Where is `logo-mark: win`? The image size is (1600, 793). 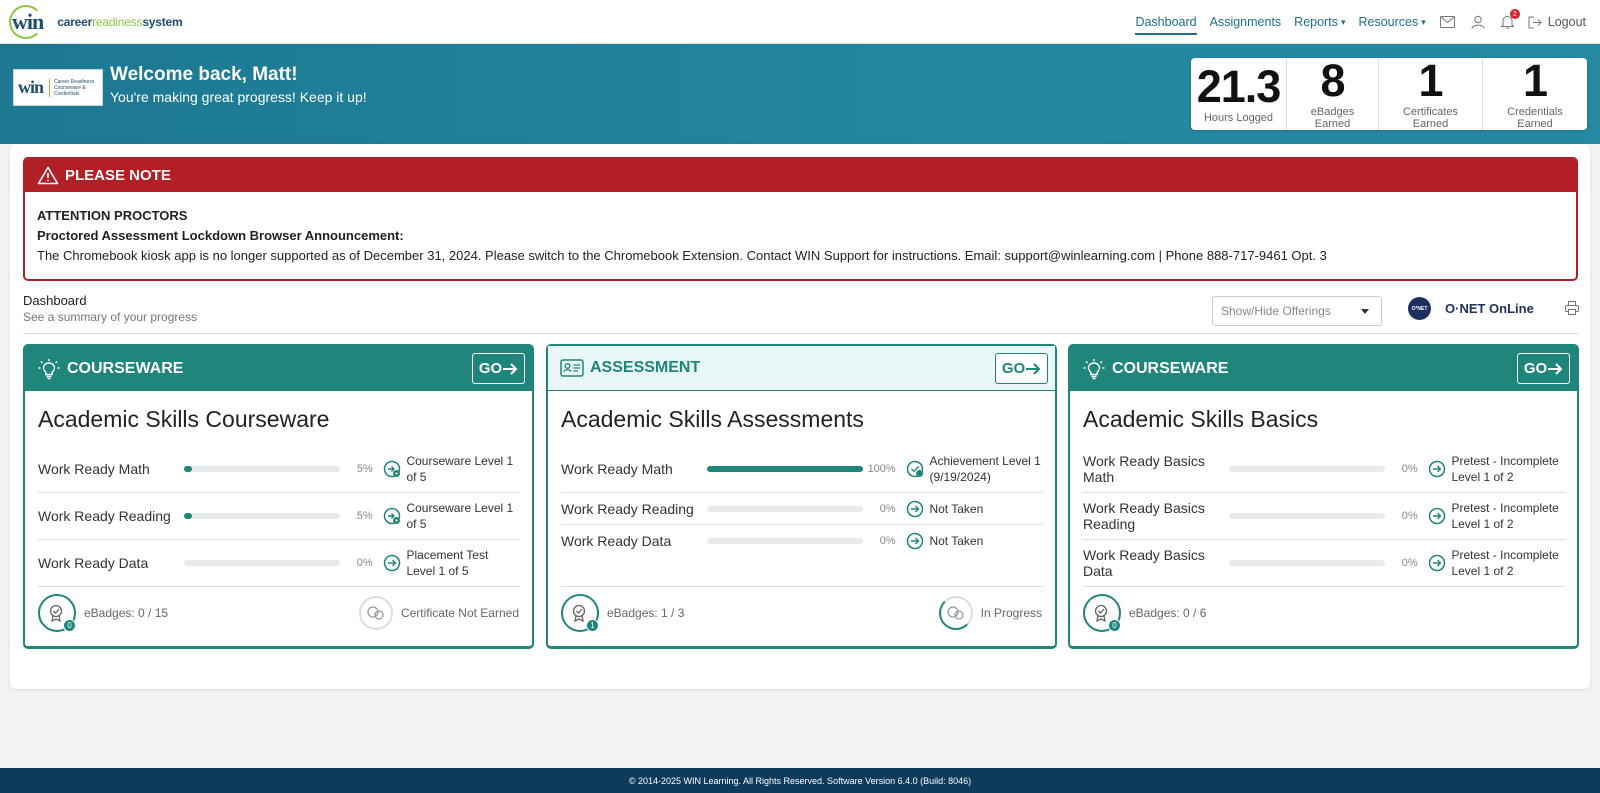 logo-mark: win is located at coordinates (26, 22).